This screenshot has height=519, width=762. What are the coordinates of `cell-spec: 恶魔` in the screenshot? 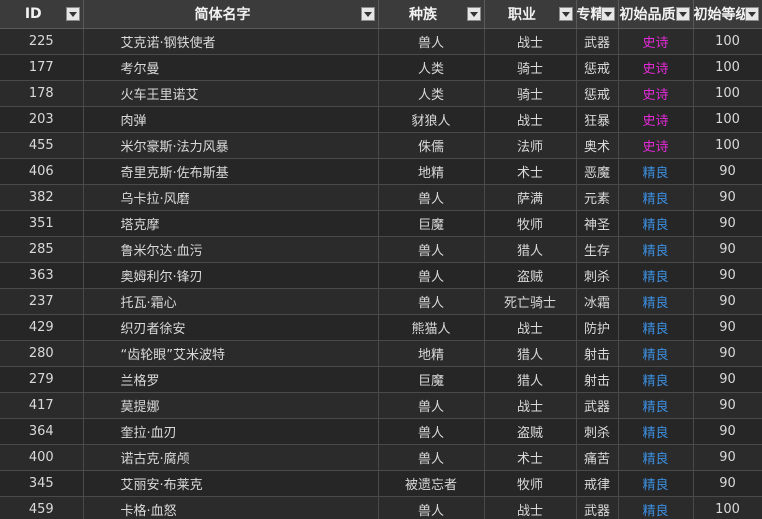 It's located at (597, 171).